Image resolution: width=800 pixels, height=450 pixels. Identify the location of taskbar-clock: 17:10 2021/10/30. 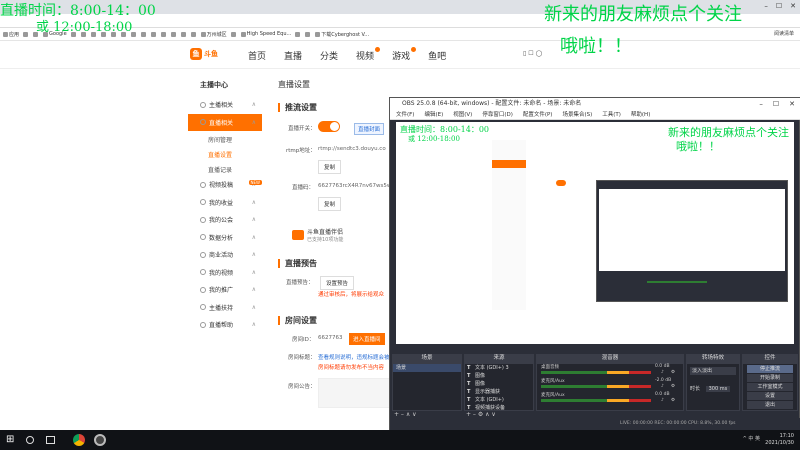
(779, 440).